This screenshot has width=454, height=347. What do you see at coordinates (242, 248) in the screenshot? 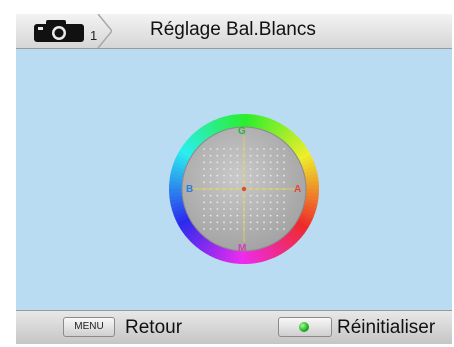
I see `axis-label-m: M` at bounding box center [242, 248].